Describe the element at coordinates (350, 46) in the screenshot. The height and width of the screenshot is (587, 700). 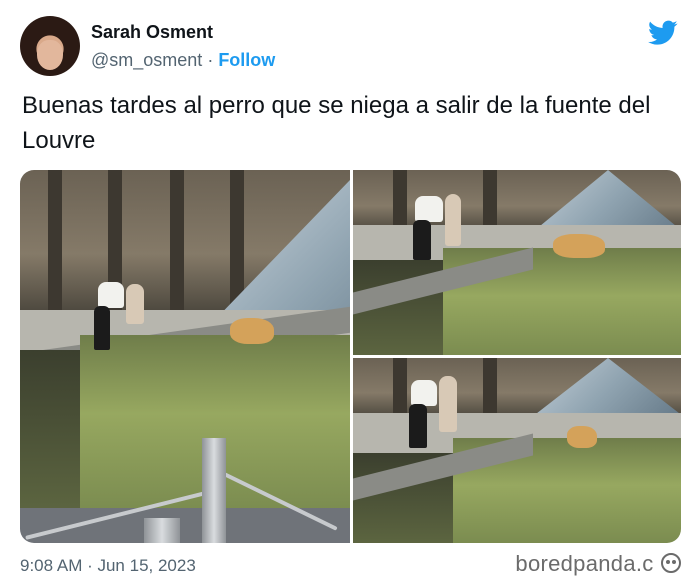
I see `tweet-header: Sarah Osment @sm_osment · Follow` at that location.